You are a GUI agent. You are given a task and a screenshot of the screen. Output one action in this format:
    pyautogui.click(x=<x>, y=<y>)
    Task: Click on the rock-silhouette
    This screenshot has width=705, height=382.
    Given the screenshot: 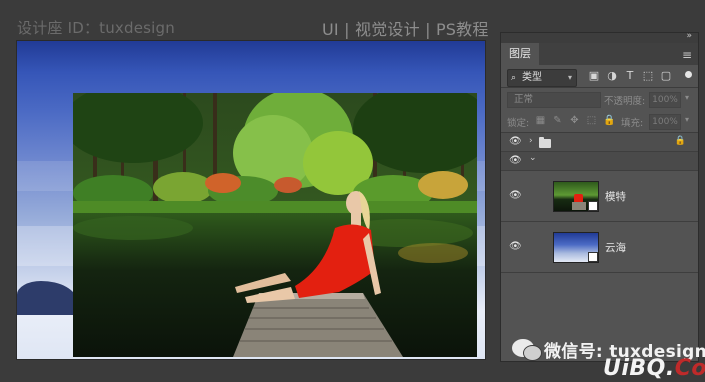 What is the action you would take?
    pyautogui.click(x=47, y=298)
    